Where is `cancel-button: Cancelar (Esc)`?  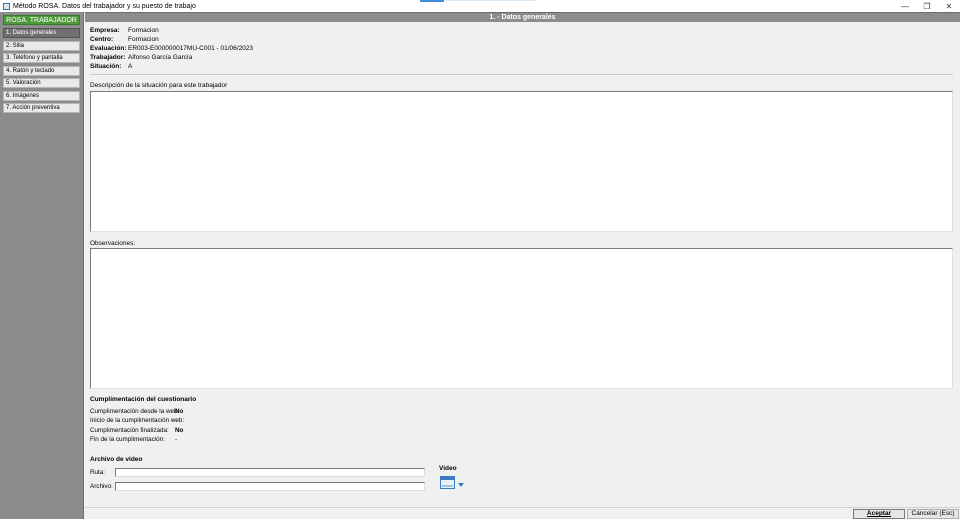 cancel-button: Cancelar (Esc) is located at coordinates (933, 514).